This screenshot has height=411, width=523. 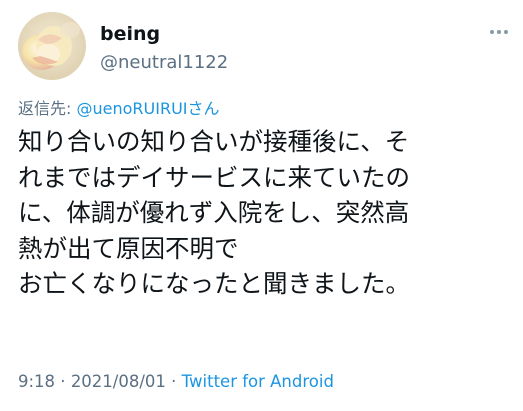 What do you see at coordinates (118, 381) in the screenshot?
I see `tweet-date: 2021/08/01` at bounding box center [118, 381].